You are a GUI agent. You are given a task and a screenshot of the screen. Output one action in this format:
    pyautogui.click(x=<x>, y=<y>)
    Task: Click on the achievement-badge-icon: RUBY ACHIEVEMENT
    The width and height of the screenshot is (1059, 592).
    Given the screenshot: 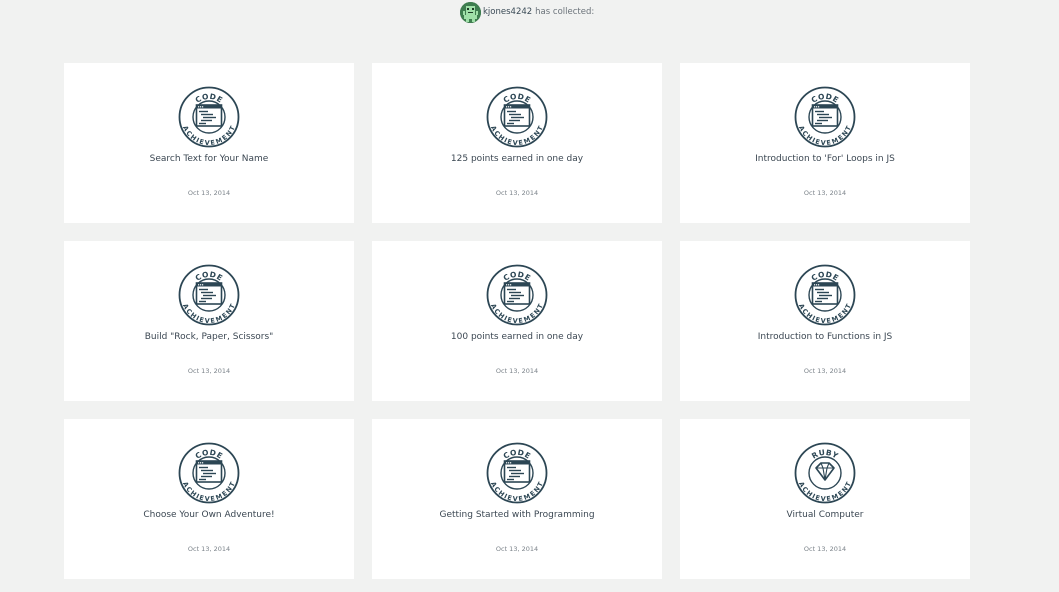 What is the action you would take?
    pyautogui.click(x=825, y=473)
    